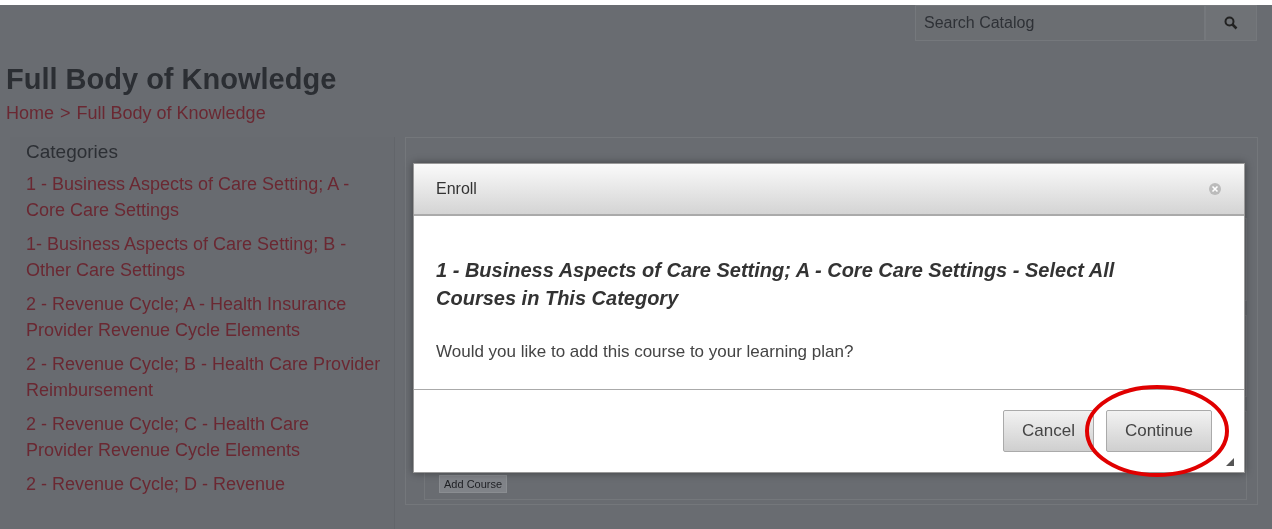 Image resolution: width=1272 pixels, height=529 pixels. What do you see at coordinates (172, 79) in the screenshot?
I see `page-title: Full Body of Knowledge` at bounding box center [172, 79].